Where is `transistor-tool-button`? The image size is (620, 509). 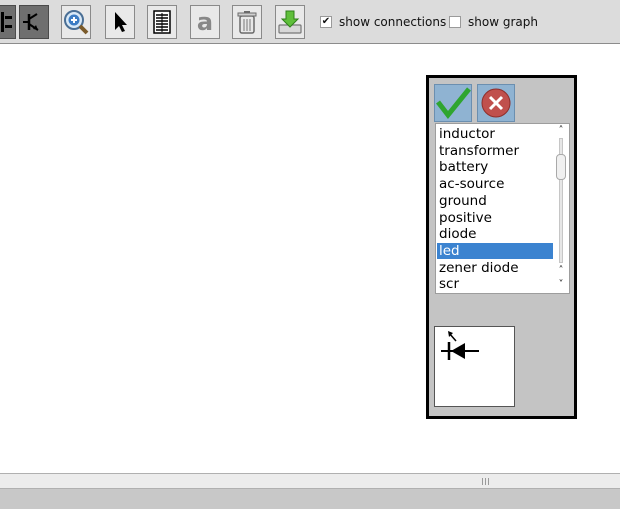 transistor-tool-button is located at coordinates (34, 22).